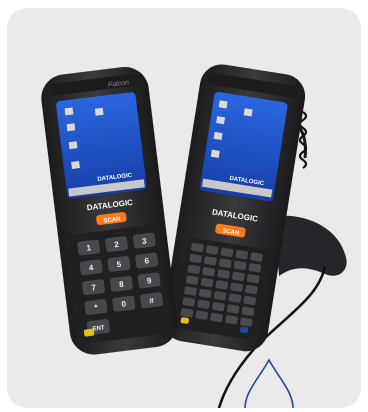 The height and width of the screenshot is (412, 368). Describe the element at coordinates (269, 383) in the screenshot. I see `drop-outline-icon` at that location.